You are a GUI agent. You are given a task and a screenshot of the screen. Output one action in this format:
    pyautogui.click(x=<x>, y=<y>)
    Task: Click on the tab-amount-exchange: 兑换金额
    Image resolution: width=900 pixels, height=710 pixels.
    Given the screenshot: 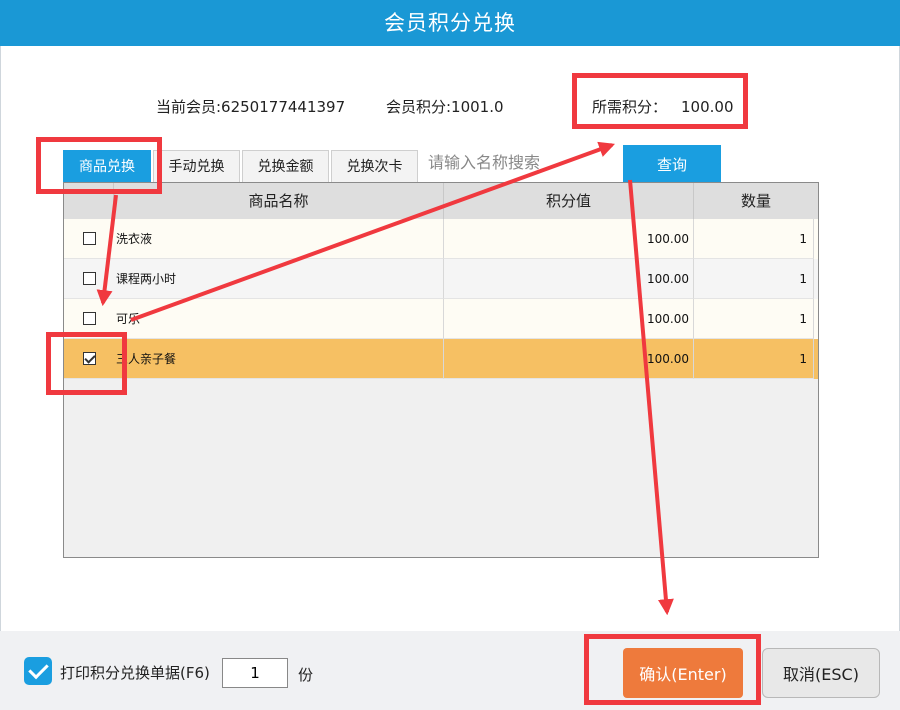 What is the action you would take?
    pyautogui.click(x=285, y=166)
    